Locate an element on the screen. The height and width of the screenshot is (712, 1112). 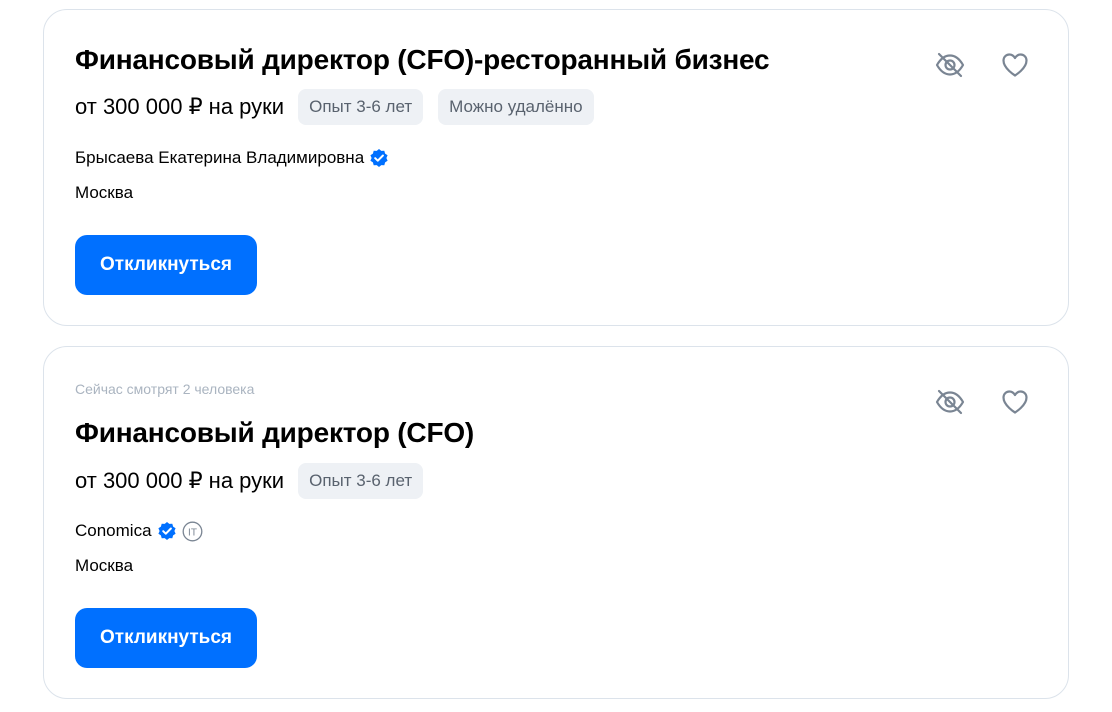
it-accredited-icon: IT is located at coordinates (192, 531).